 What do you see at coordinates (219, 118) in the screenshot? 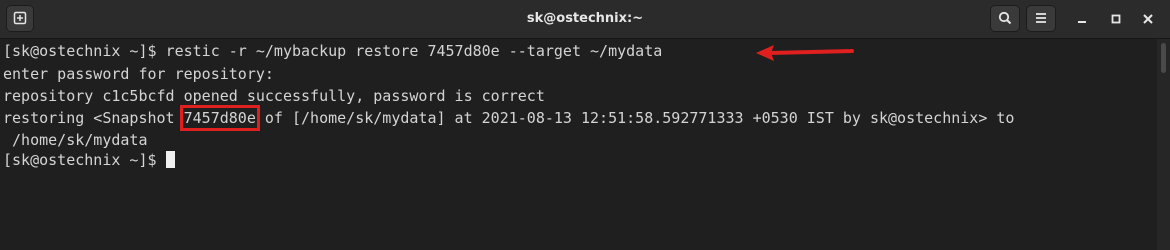
I see `snapshot-id-highlight: 7457d80e` at bounding box center [219, 118].